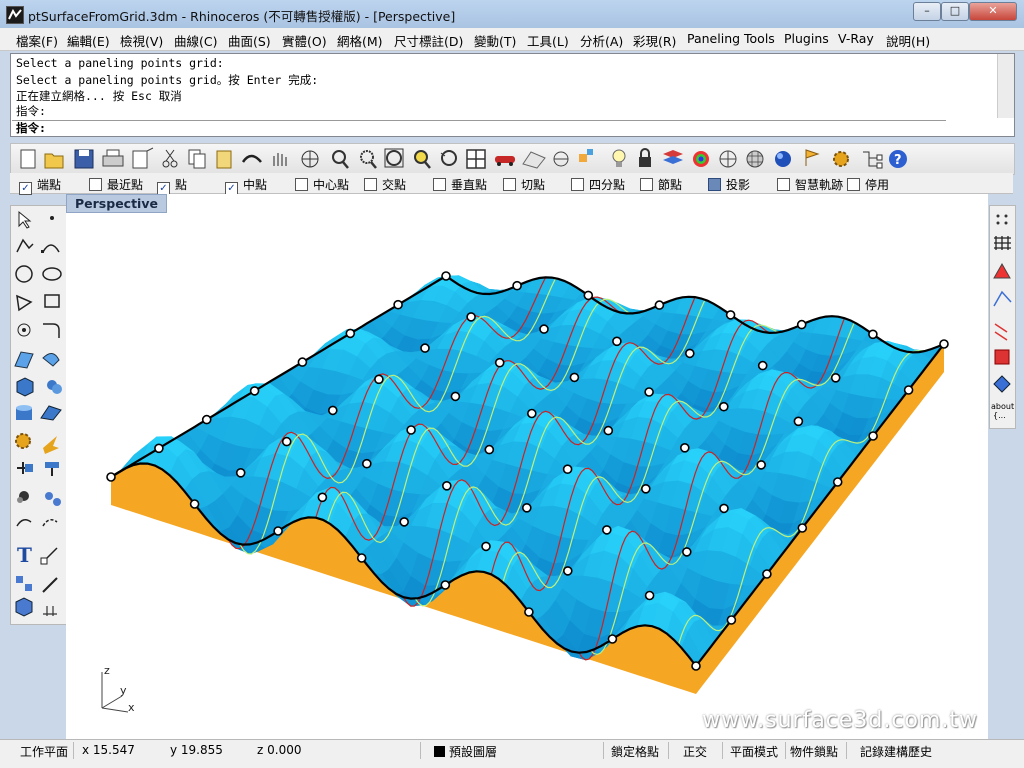 The image size is (1024, 768). I want to click on menu-help: 說明(H), so click(908, 40).